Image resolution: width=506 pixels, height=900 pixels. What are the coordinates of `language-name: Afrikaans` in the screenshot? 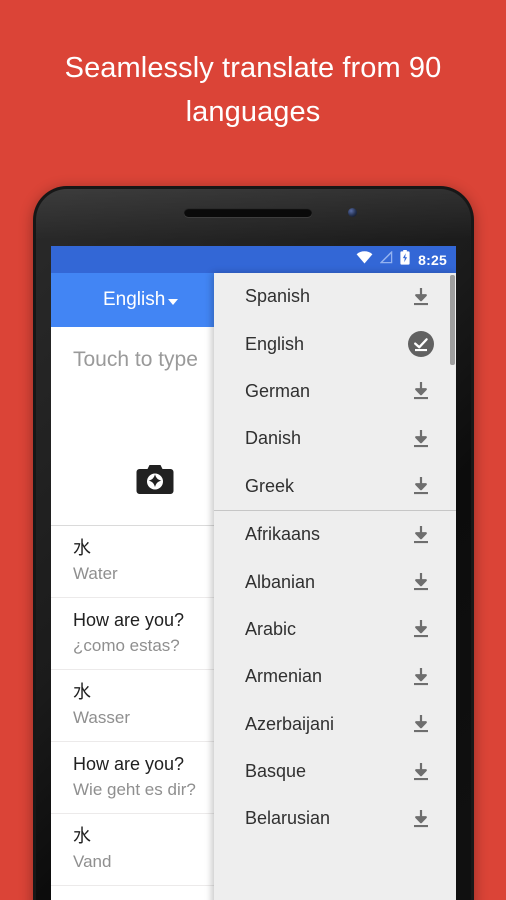 It's located at (283, 534).